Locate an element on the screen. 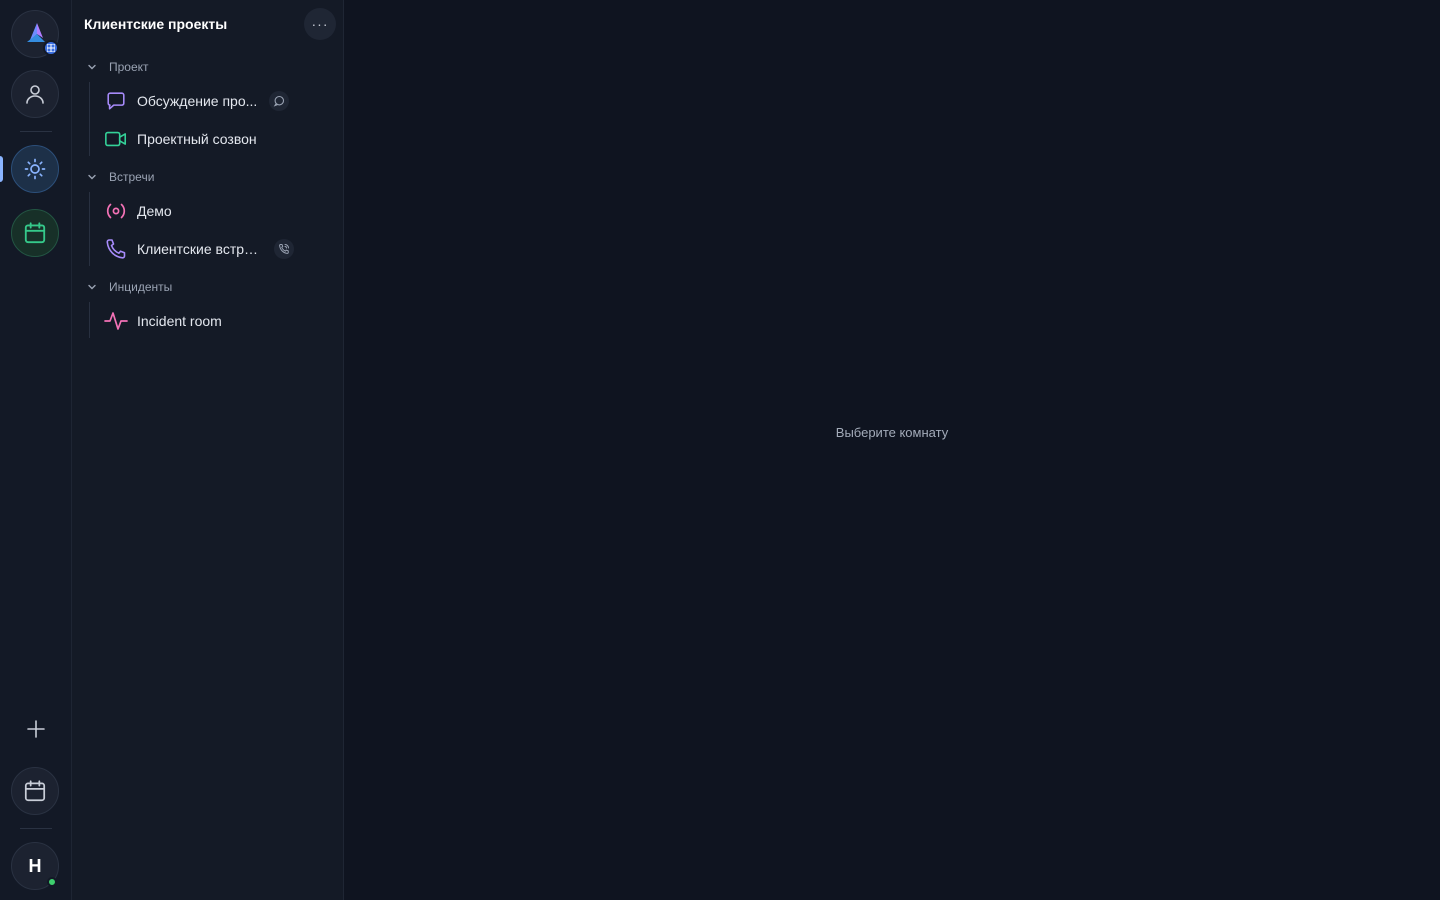  sun-icon is located at coordinates (35, 169).